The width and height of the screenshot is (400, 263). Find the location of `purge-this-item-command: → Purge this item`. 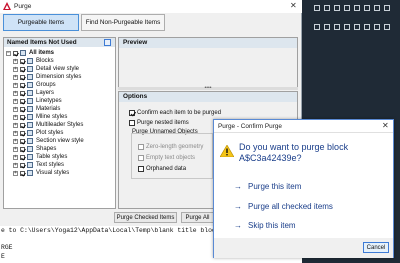

purge-this-item-command: → Purge this item is located at coordinates (267, 186).